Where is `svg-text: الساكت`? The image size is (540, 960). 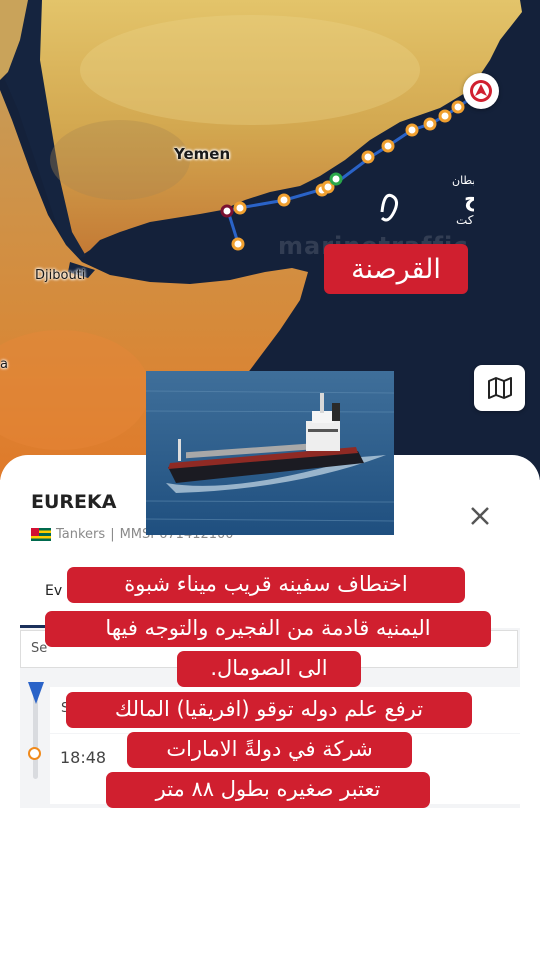
svg-text: الساكت is located at coordinates (465, 220).